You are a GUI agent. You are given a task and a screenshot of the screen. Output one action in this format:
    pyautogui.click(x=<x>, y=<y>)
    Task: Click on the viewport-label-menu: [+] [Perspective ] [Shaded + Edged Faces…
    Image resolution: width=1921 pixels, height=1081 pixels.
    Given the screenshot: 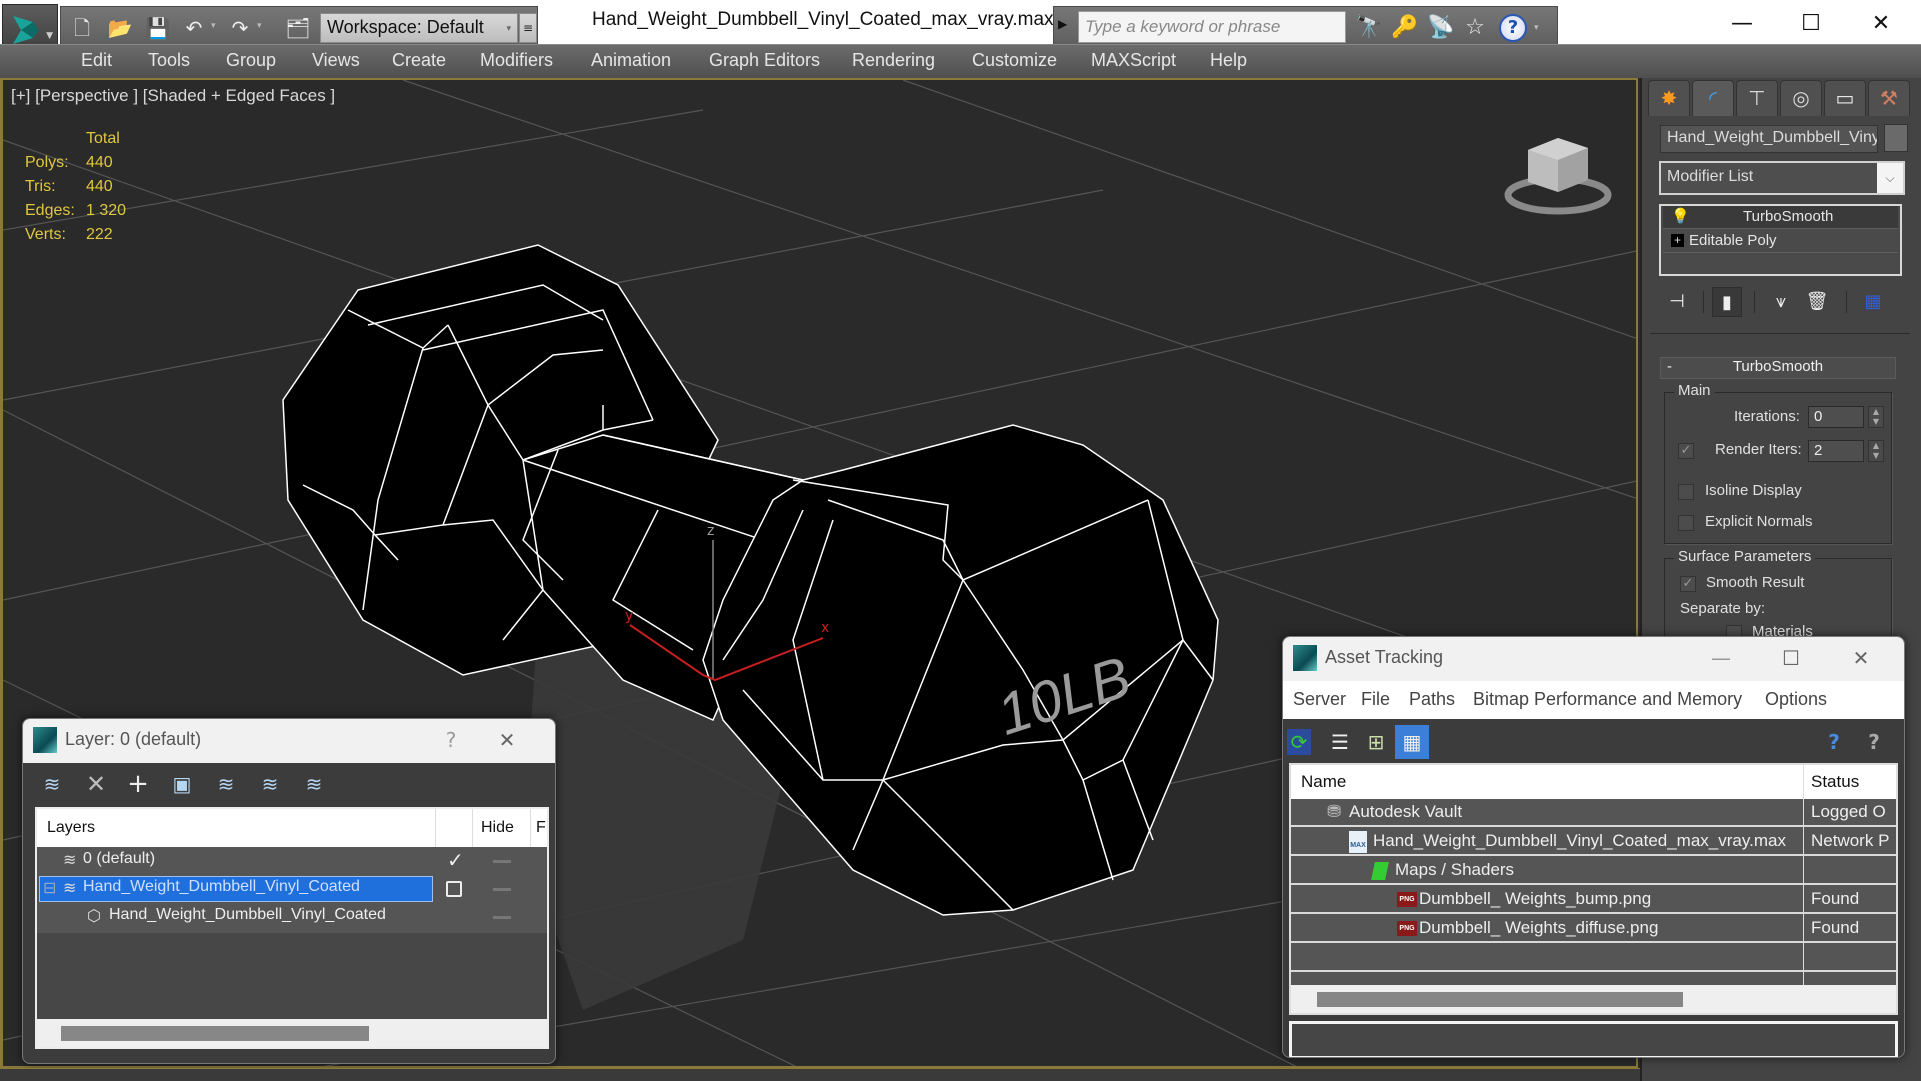 What is the action you would take?
    pyautogui.click(x=173, y=96)
    